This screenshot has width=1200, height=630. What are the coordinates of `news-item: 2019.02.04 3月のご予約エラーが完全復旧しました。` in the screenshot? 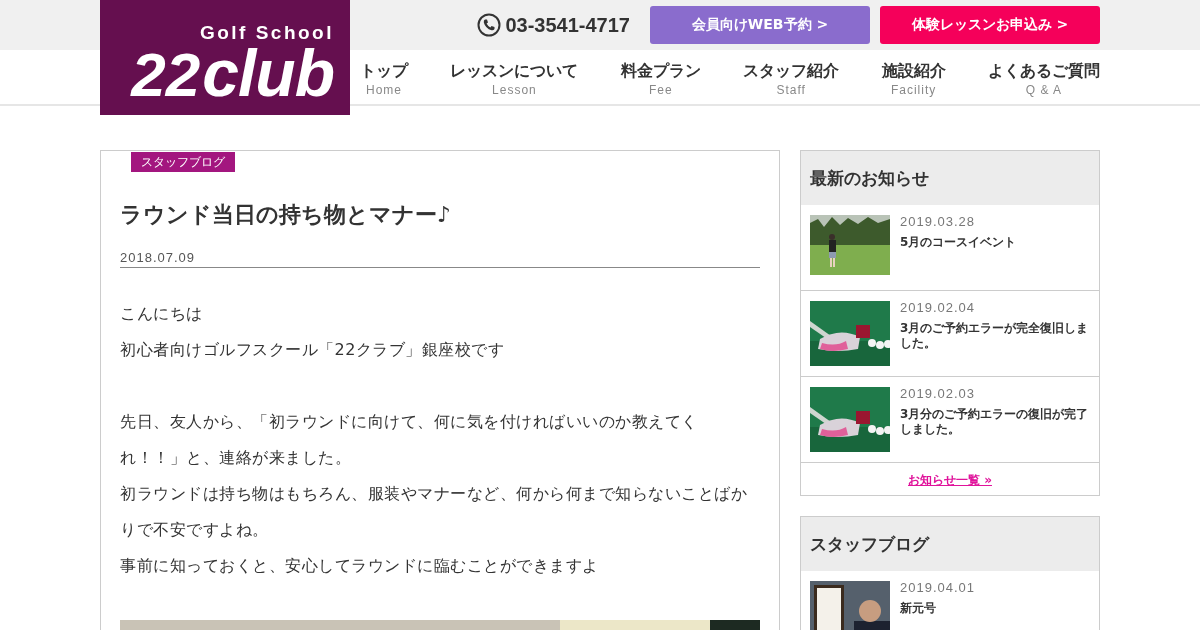 It's located at (950, 334).